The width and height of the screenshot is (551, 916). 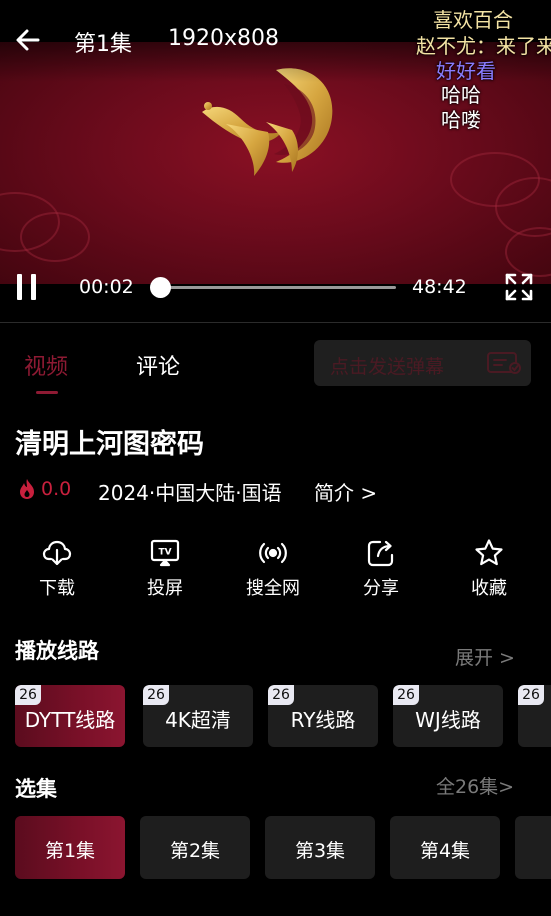 I want to click on episode-label: 第1集, so click(x=70, y=851).